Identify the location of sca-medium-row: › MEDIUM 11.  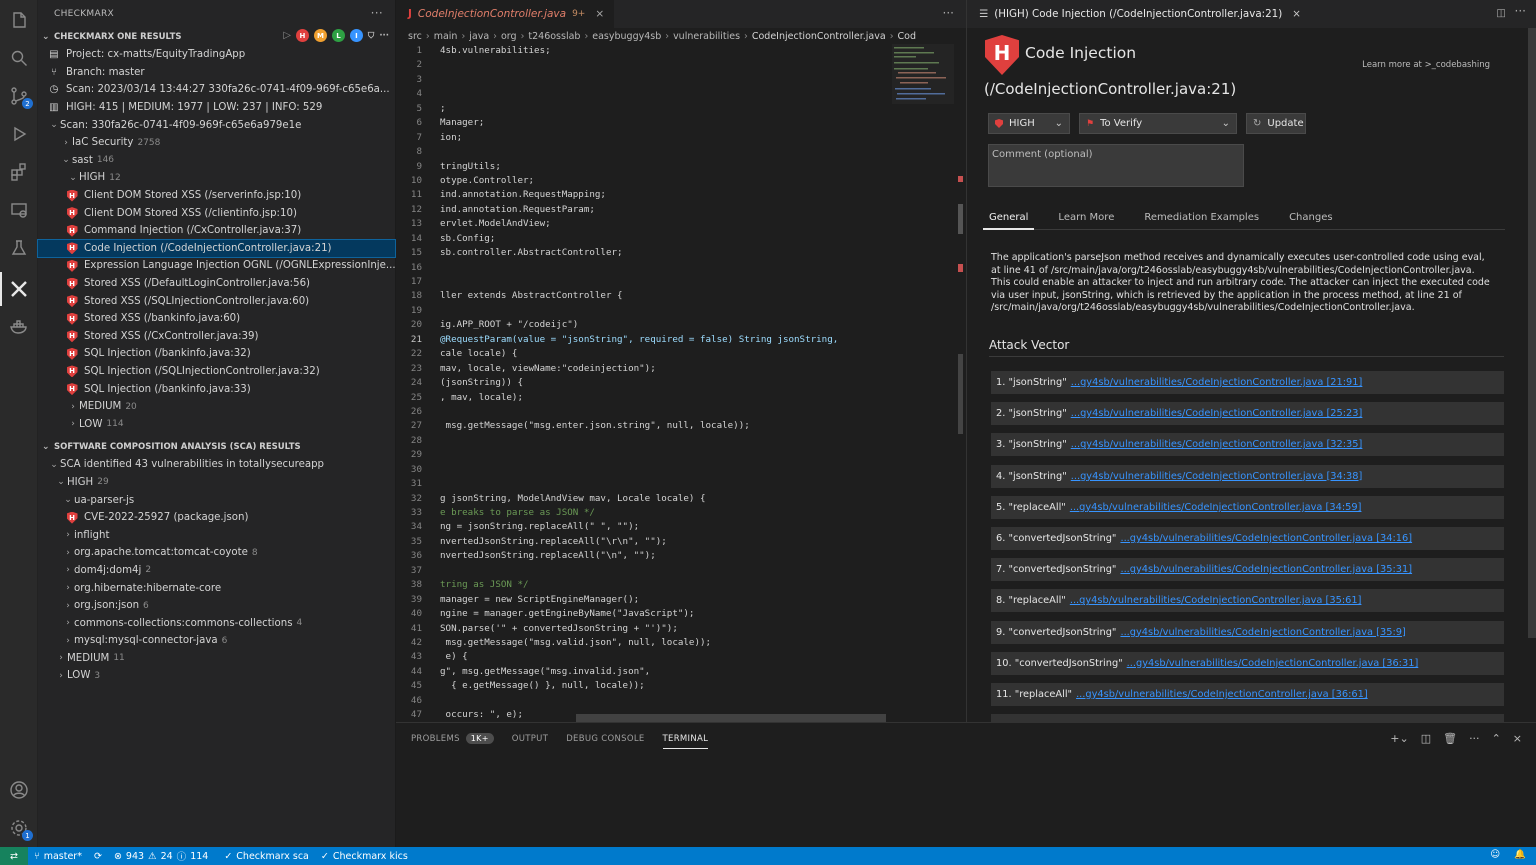
(216, 659).